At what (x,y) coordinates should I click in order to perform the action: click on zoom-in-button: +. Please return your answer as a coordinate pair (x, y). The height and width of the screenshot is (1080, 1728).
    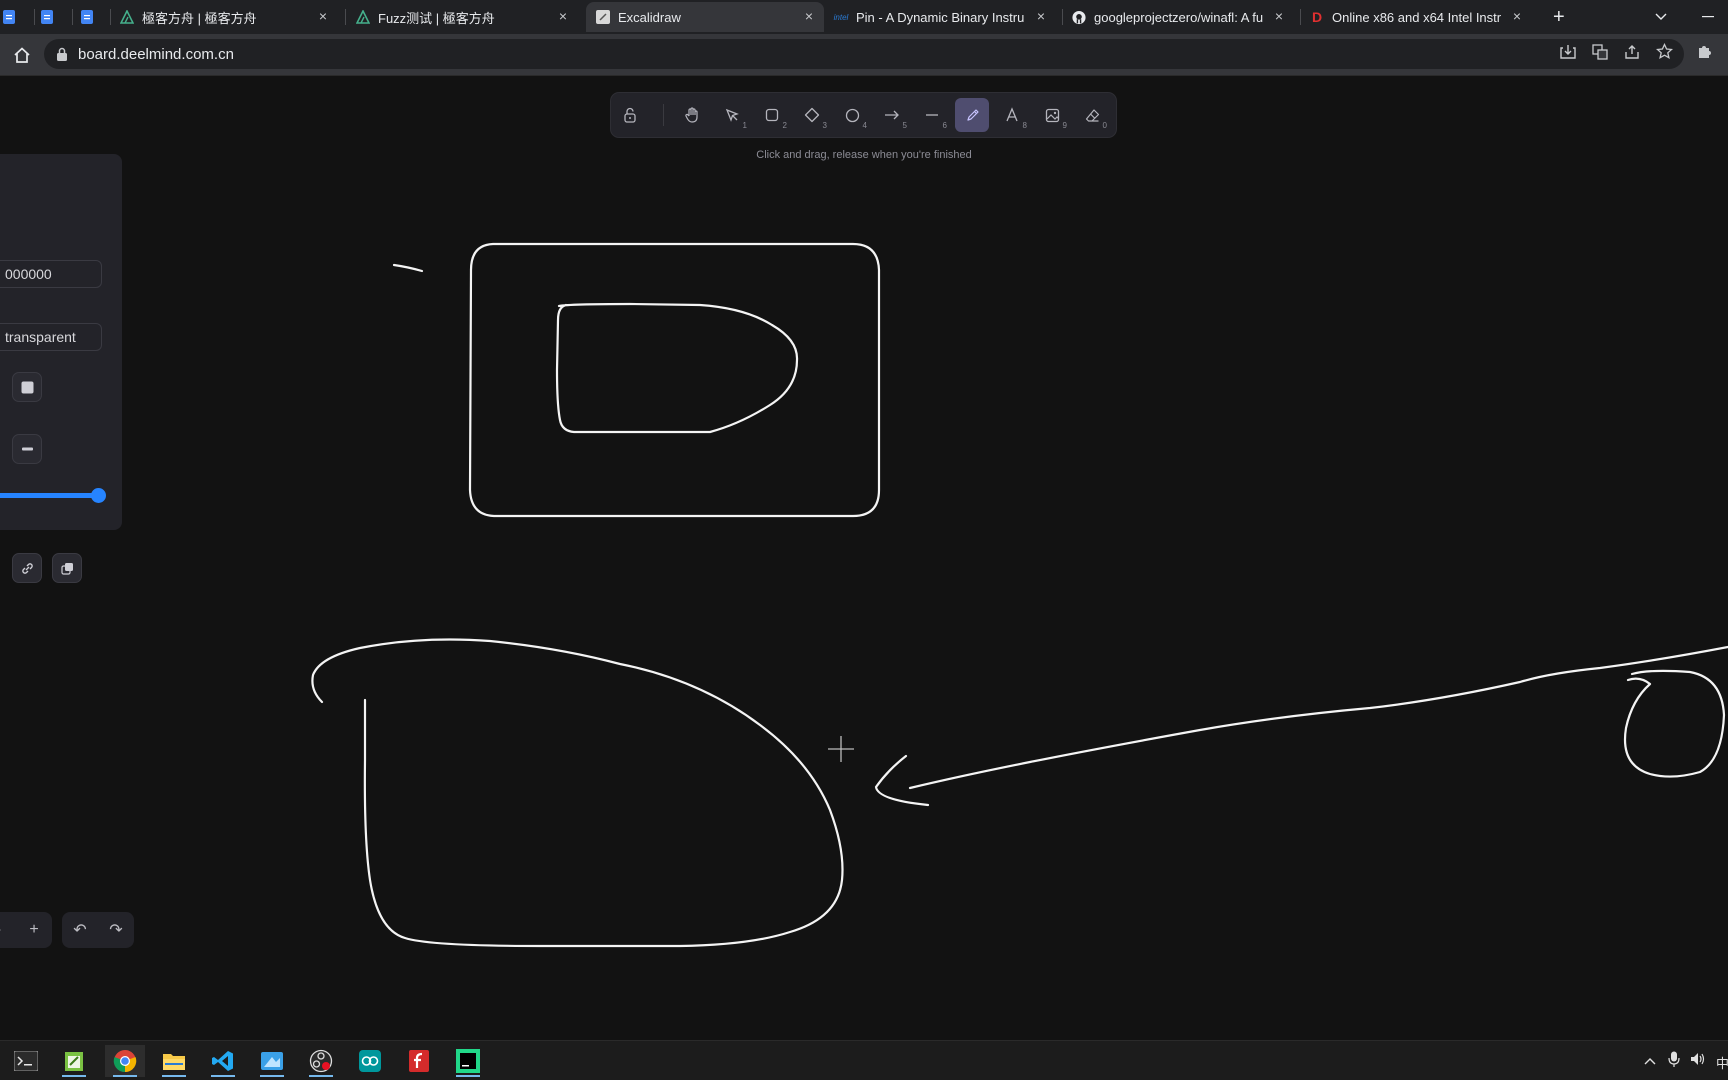
    Looking at the image, I should click on (34, 930).